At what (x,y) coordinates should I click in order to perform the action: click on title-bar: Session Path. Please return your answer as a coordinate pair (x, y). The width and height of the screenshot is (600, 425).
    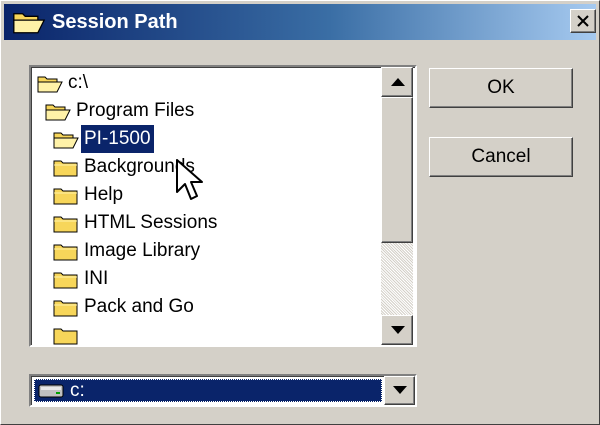
    Looking at the image, I should click on (300, 22).